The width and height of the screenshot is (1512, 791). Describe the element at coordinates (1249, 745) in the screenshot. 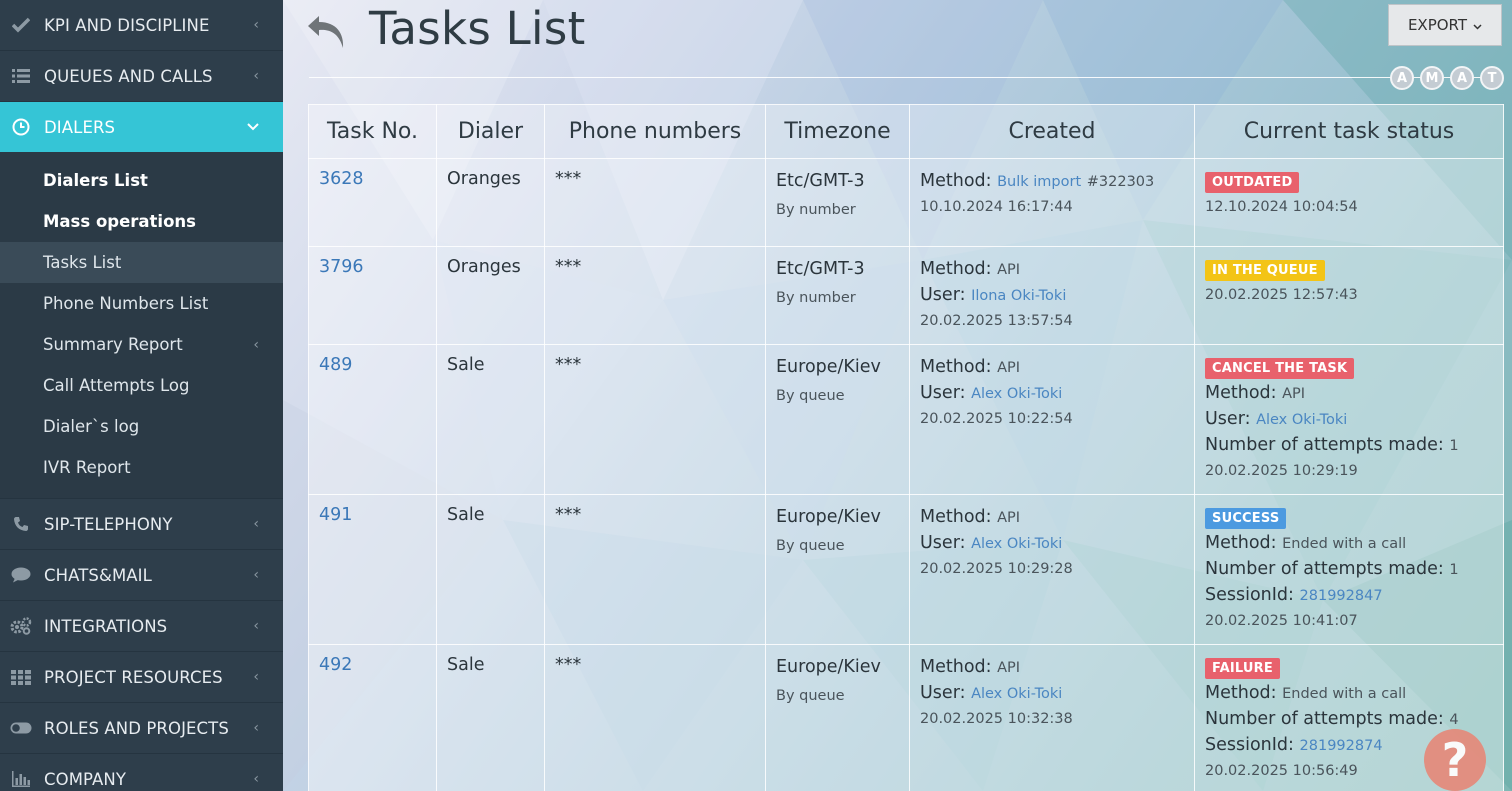

I see `session-label: SessionId:` at that location.